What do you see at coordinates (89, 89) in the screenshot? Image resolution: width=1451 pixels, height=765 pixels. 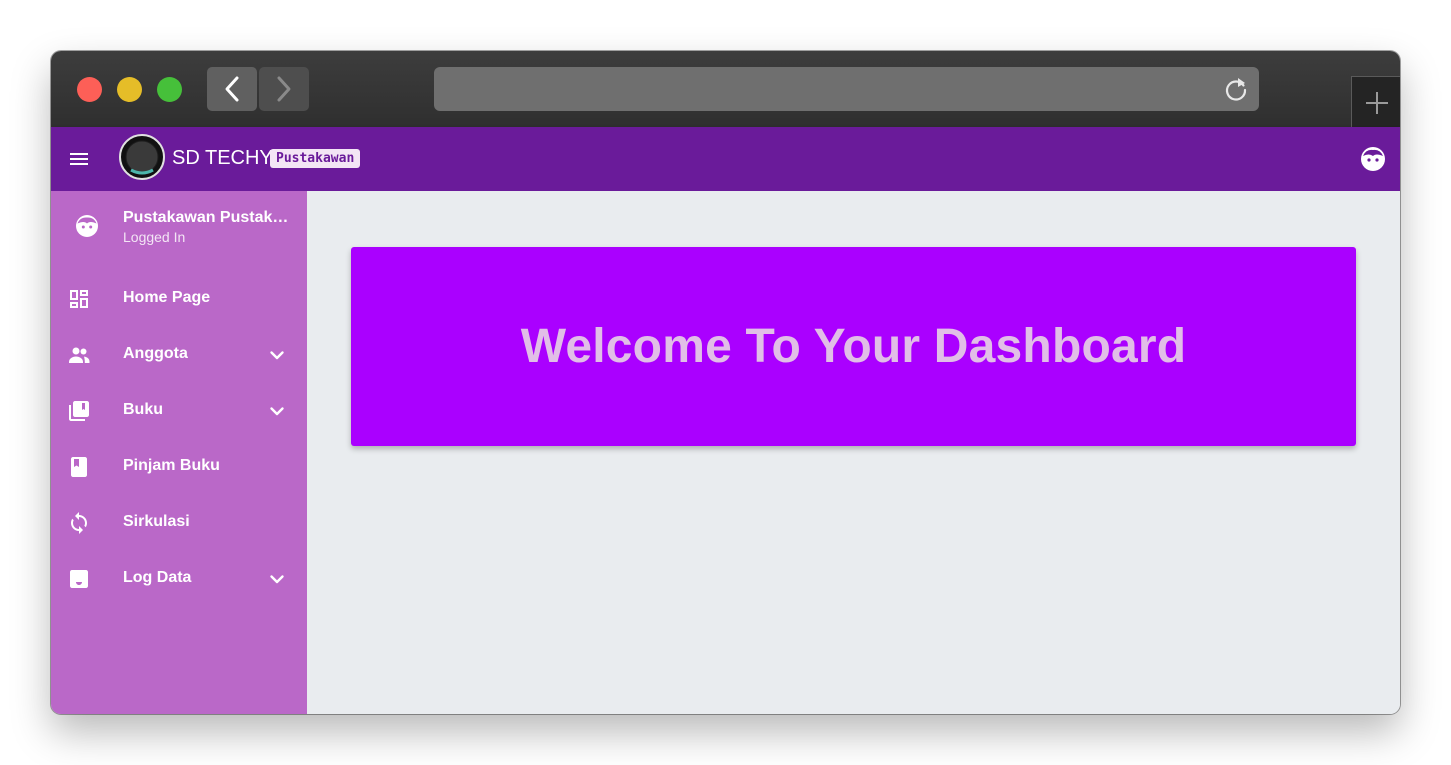 I see `close-window-button` at bounding box center [89, 89].